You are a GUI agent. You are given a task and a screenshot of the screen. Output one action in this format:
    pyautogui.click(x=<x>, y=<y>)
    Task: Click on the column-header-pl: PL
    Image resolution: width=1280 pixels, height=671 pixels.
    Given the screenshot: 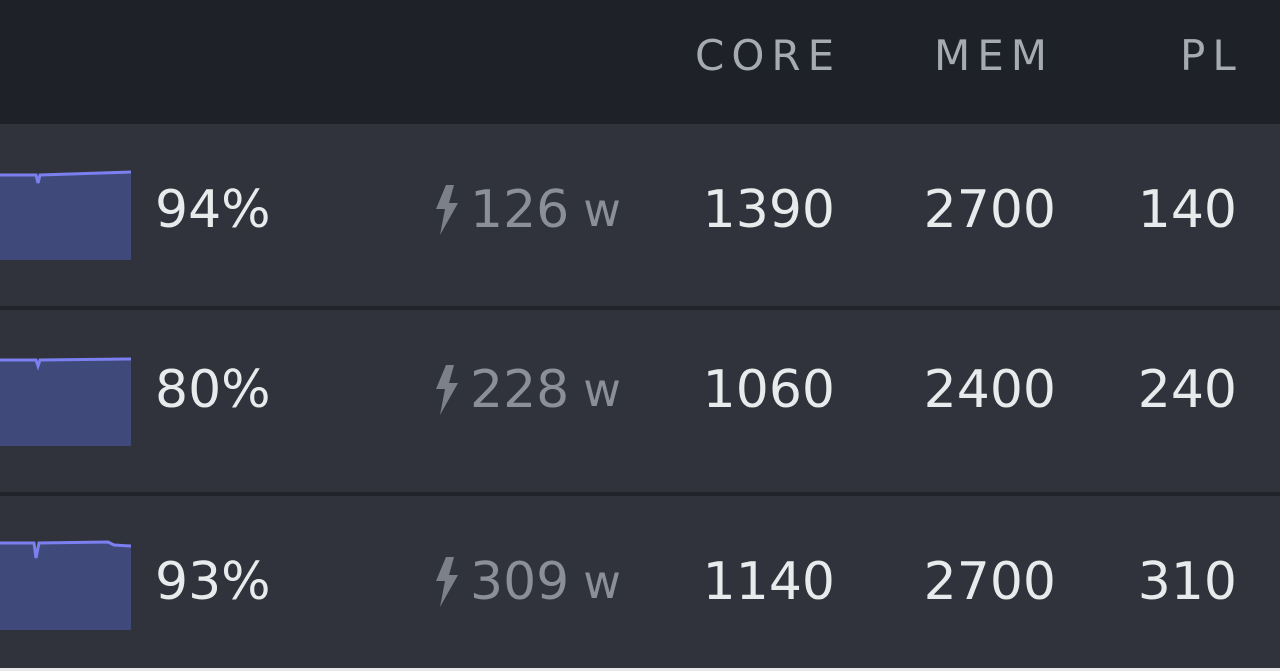 What is the action you would take?
    pyautogui.click(x=1211, y=55)
    